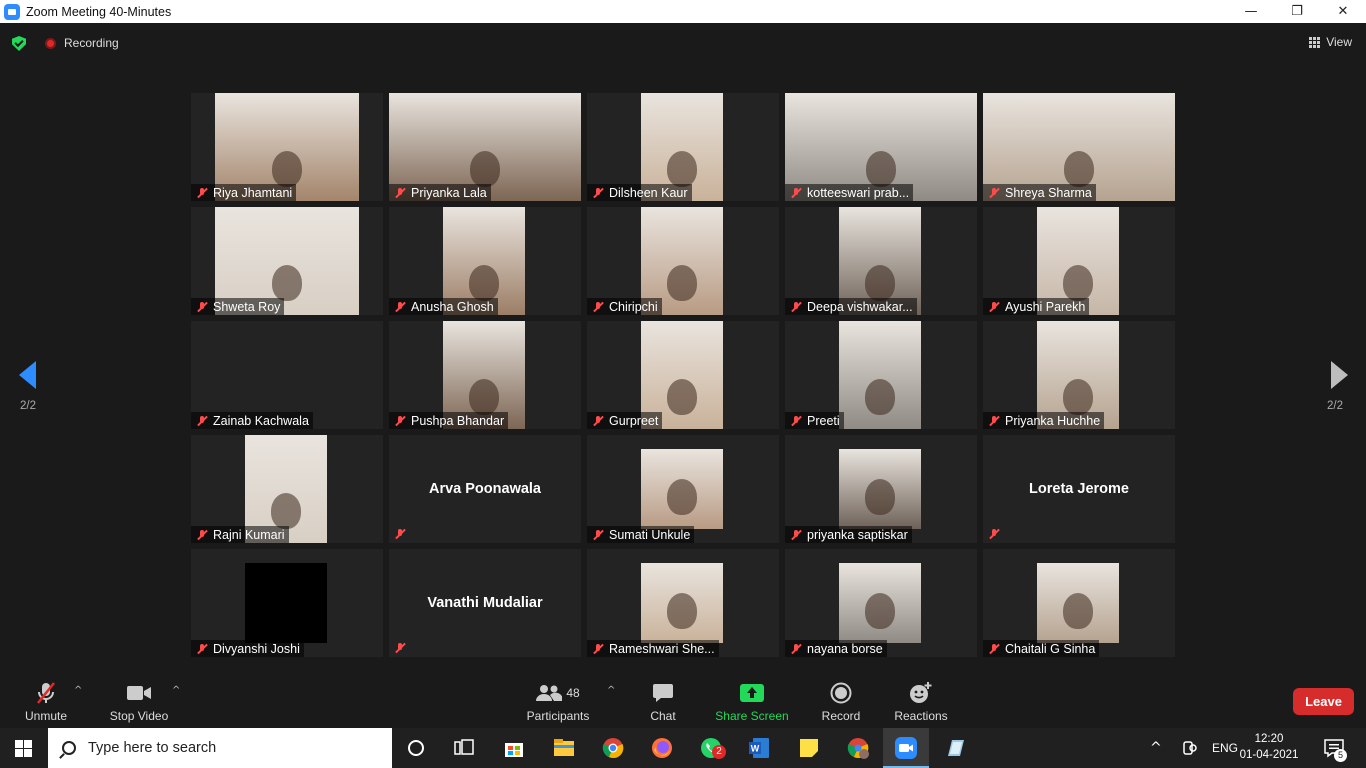  What do you see at coordinates (176, 690) in the screenshot?
I see `video-options-caret-icon: ^` at bounding box center [176, 690].